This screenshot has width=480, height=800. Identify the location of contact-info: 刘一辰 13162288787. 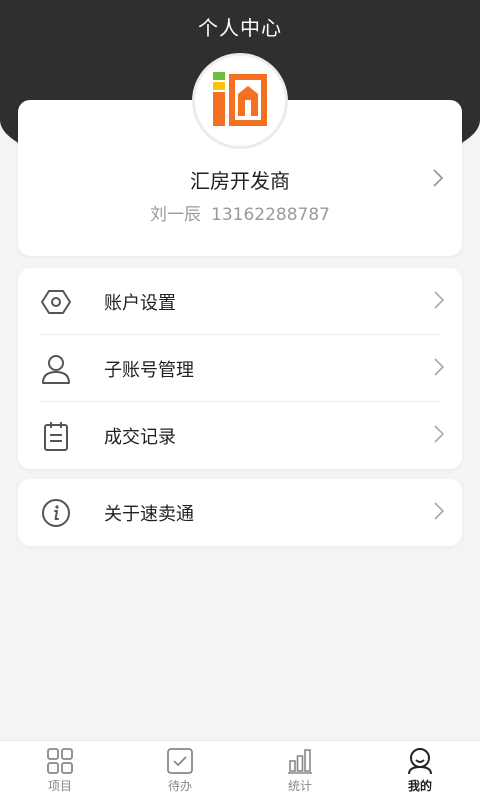
(240, 212).